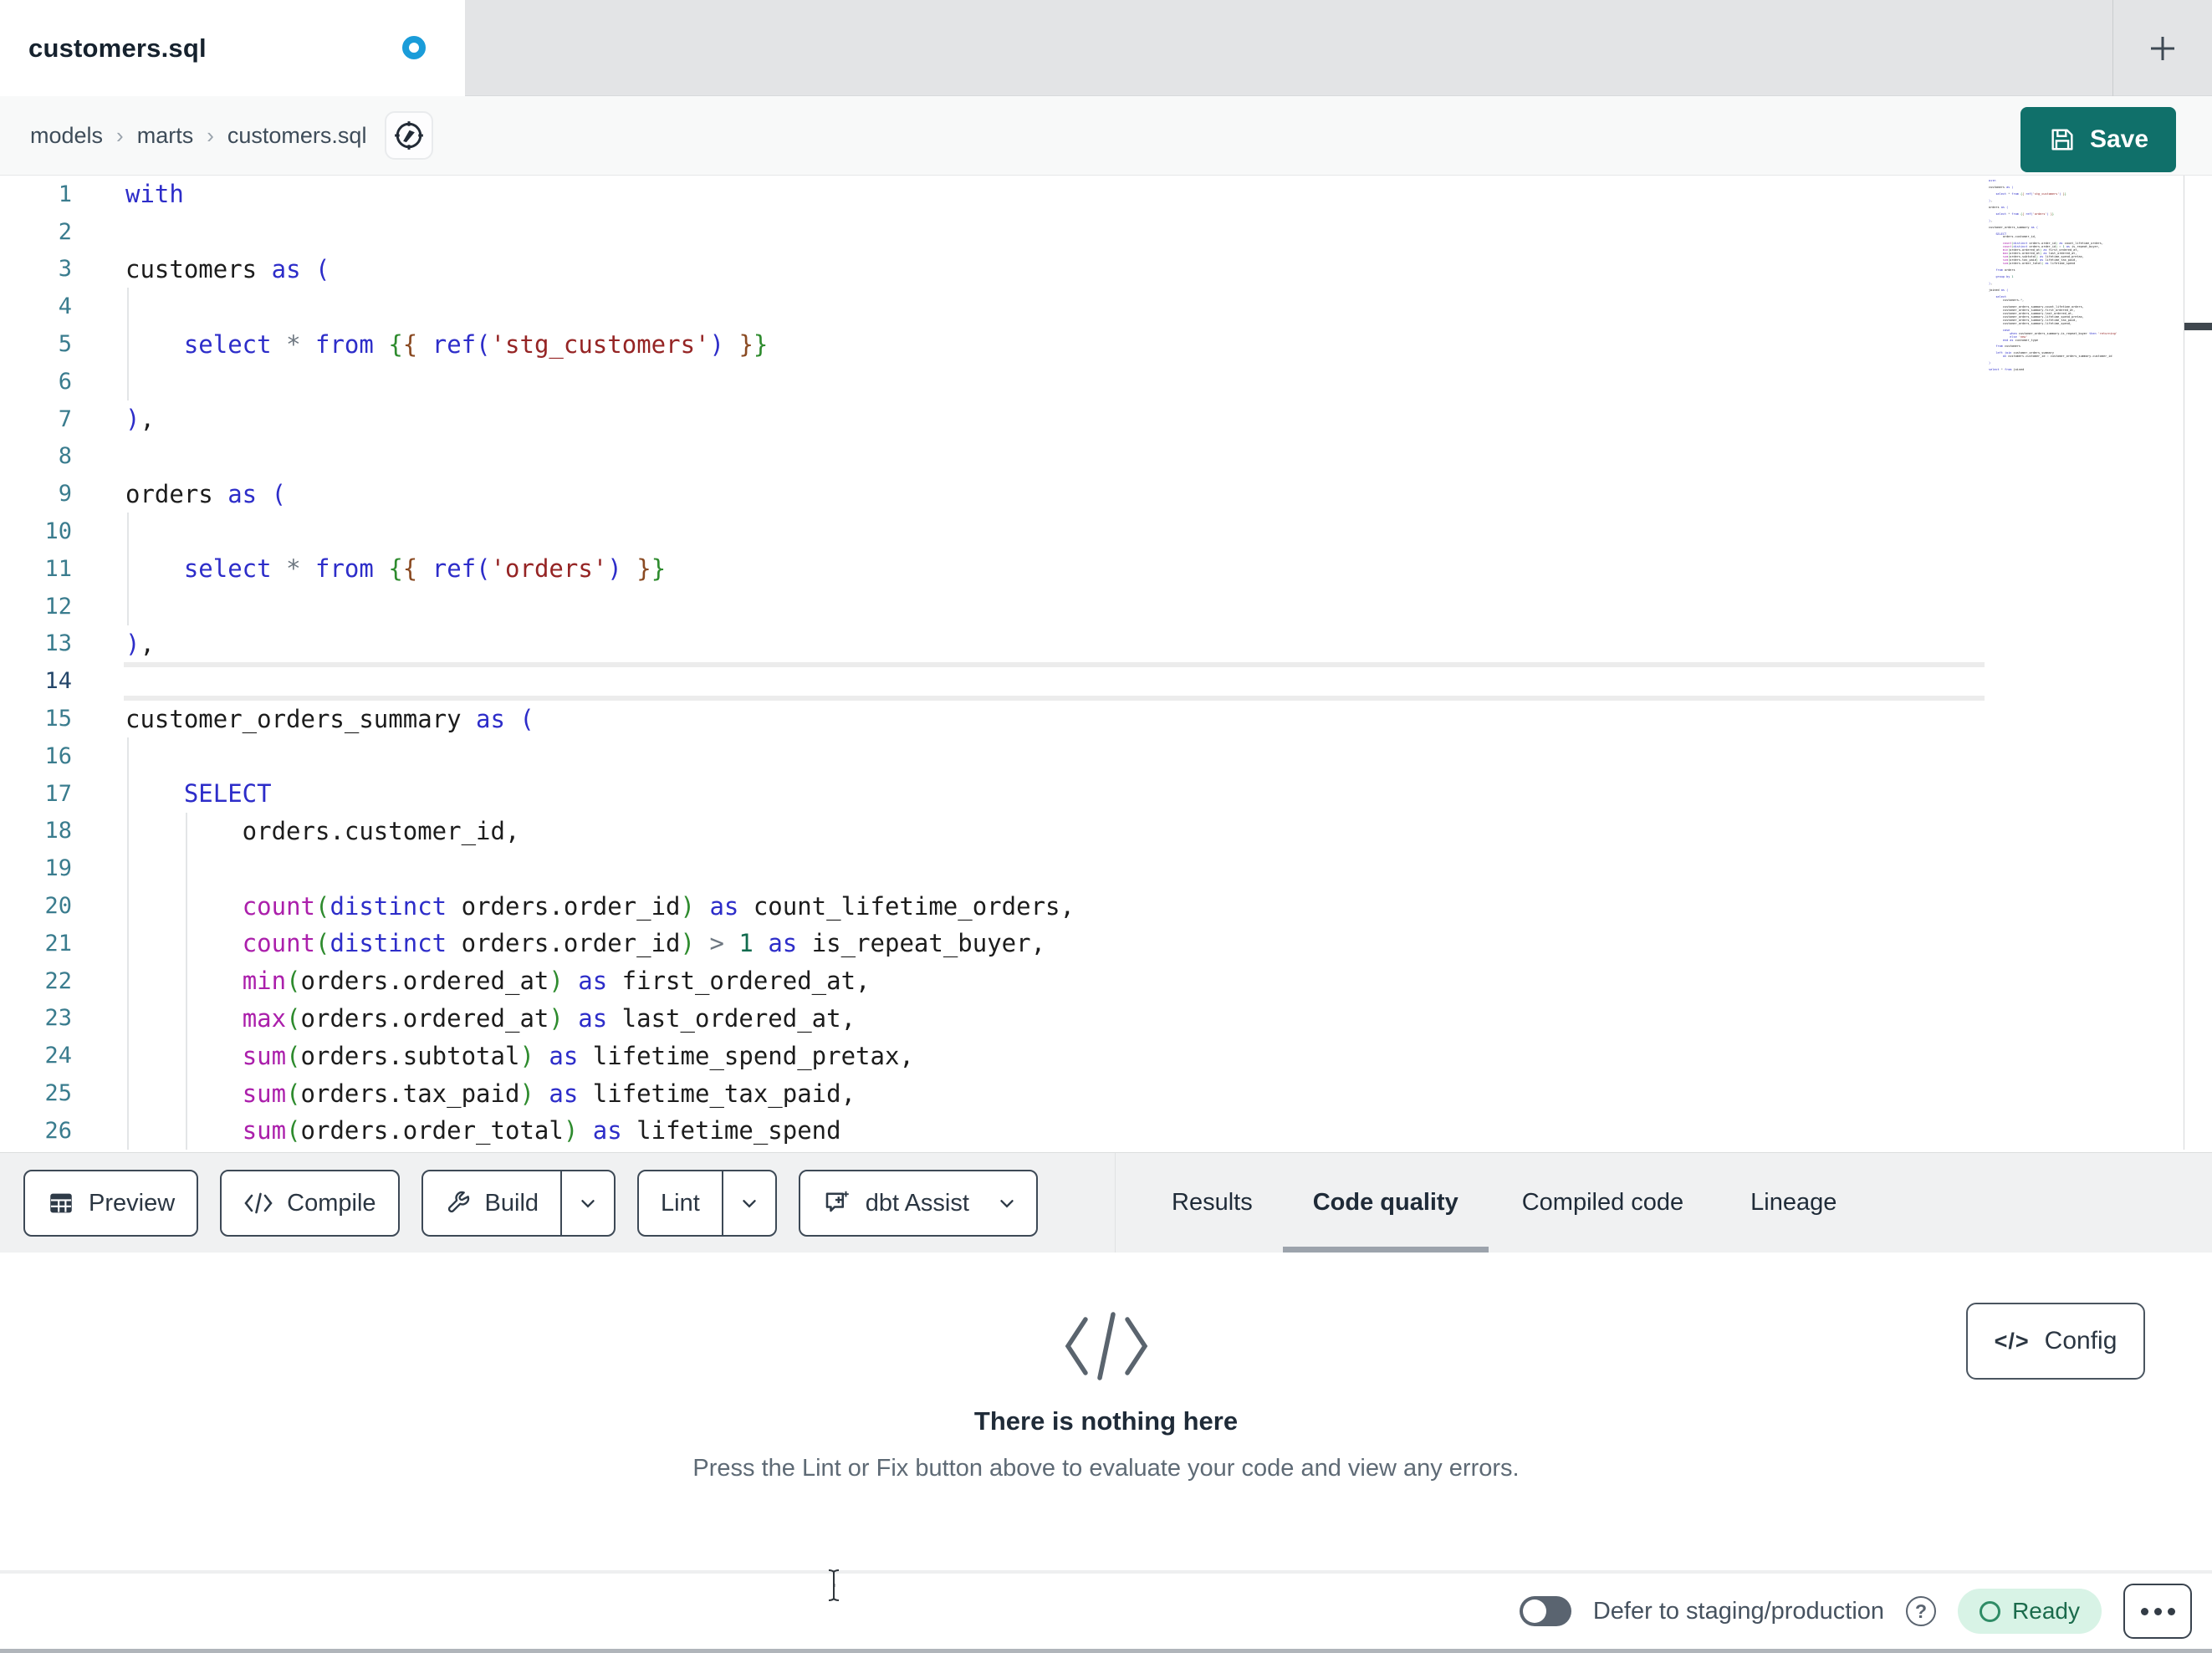 This screenshot has width=2212, height=1653. I want to click on line-number: 11, so click(58, 568).